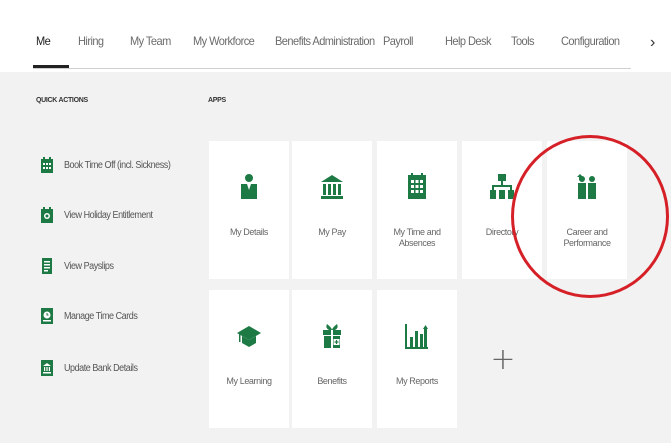 This screenshot has height=443, width=671. Describe the element at coordinates (47, 165) in the screenshot. I see `calendar-icon` at that location.